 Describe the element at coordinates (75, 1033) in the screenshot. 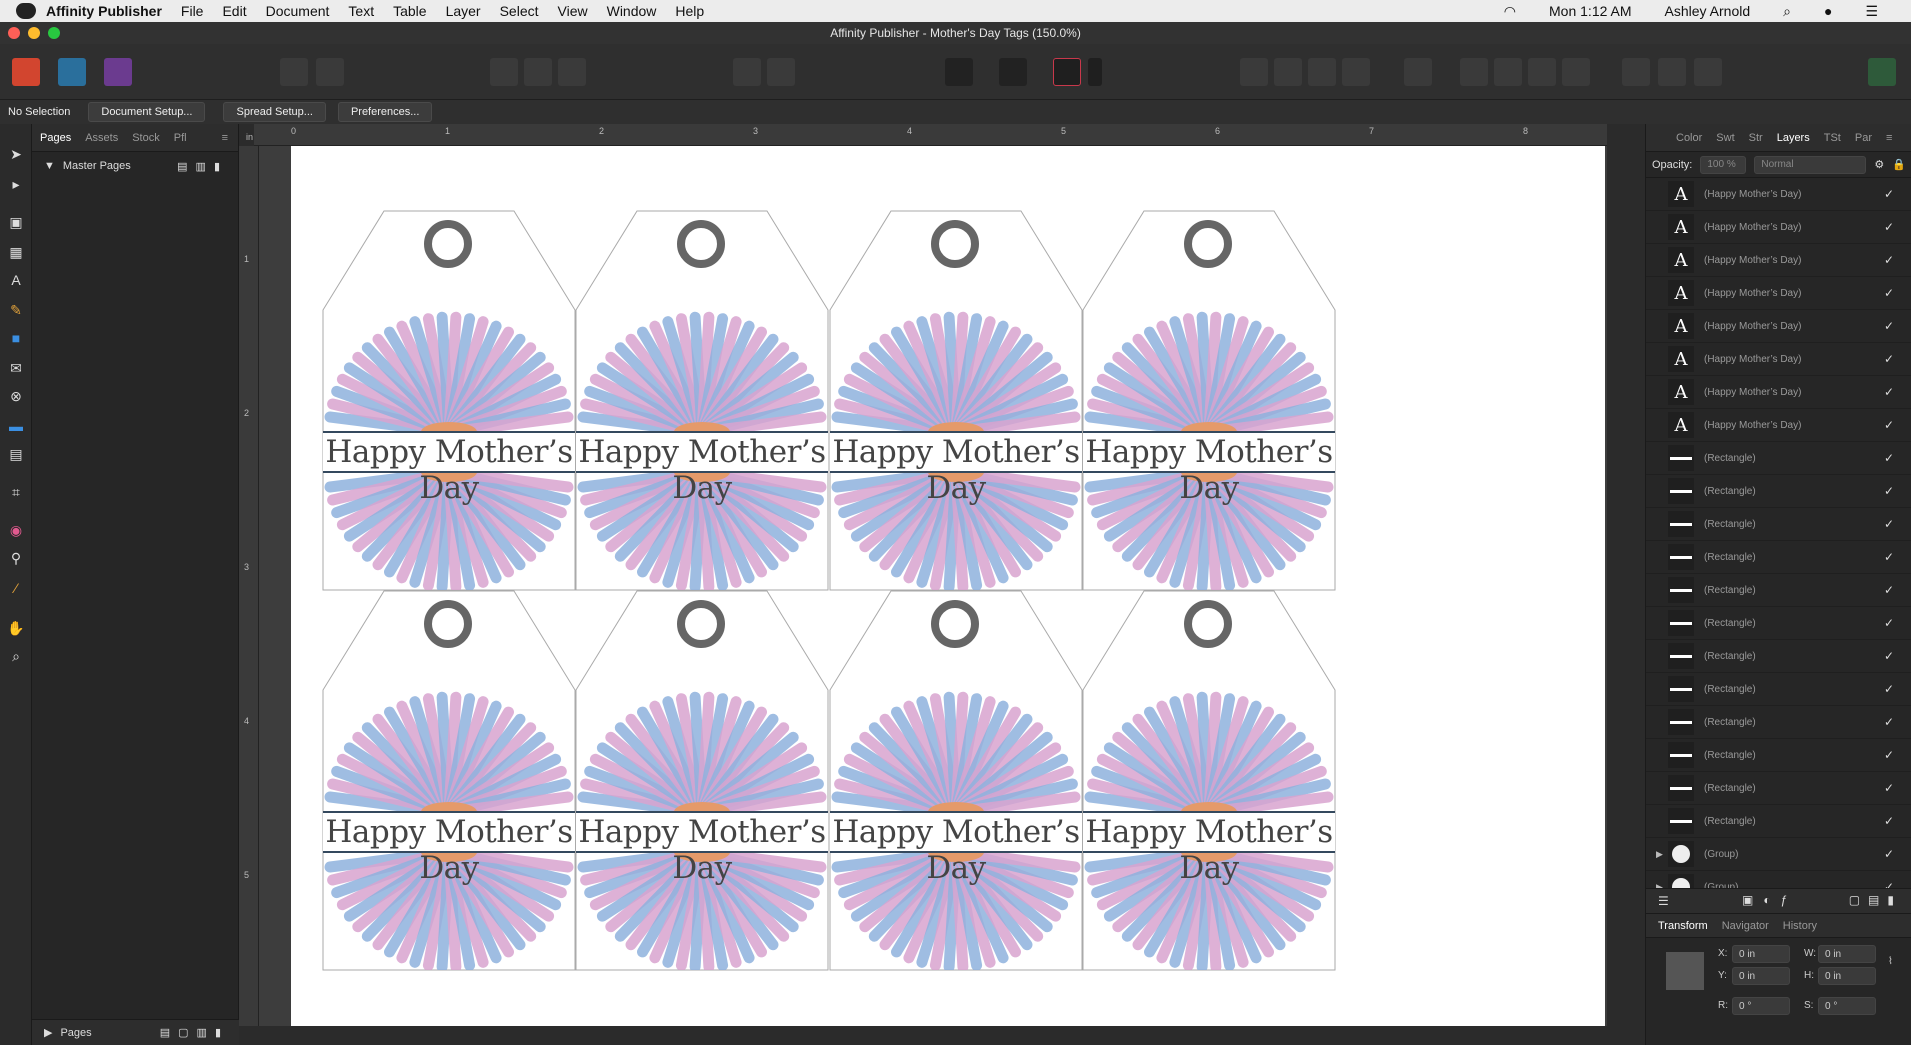

I see `pages-header: Pages` at that location.